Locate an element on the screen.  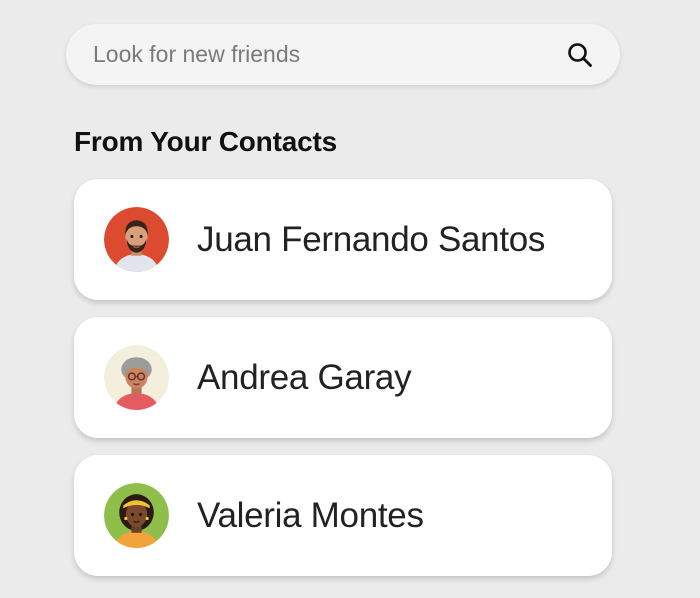
search-icon is located at coordinates (580, 55).